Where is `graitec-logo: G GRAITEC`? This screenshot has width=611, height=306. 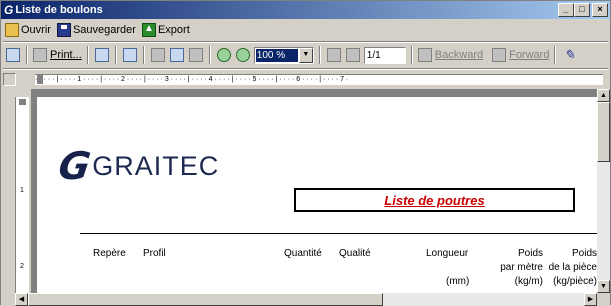 graitec-logo: G GRAITEC is located at coordinates (137, 166).